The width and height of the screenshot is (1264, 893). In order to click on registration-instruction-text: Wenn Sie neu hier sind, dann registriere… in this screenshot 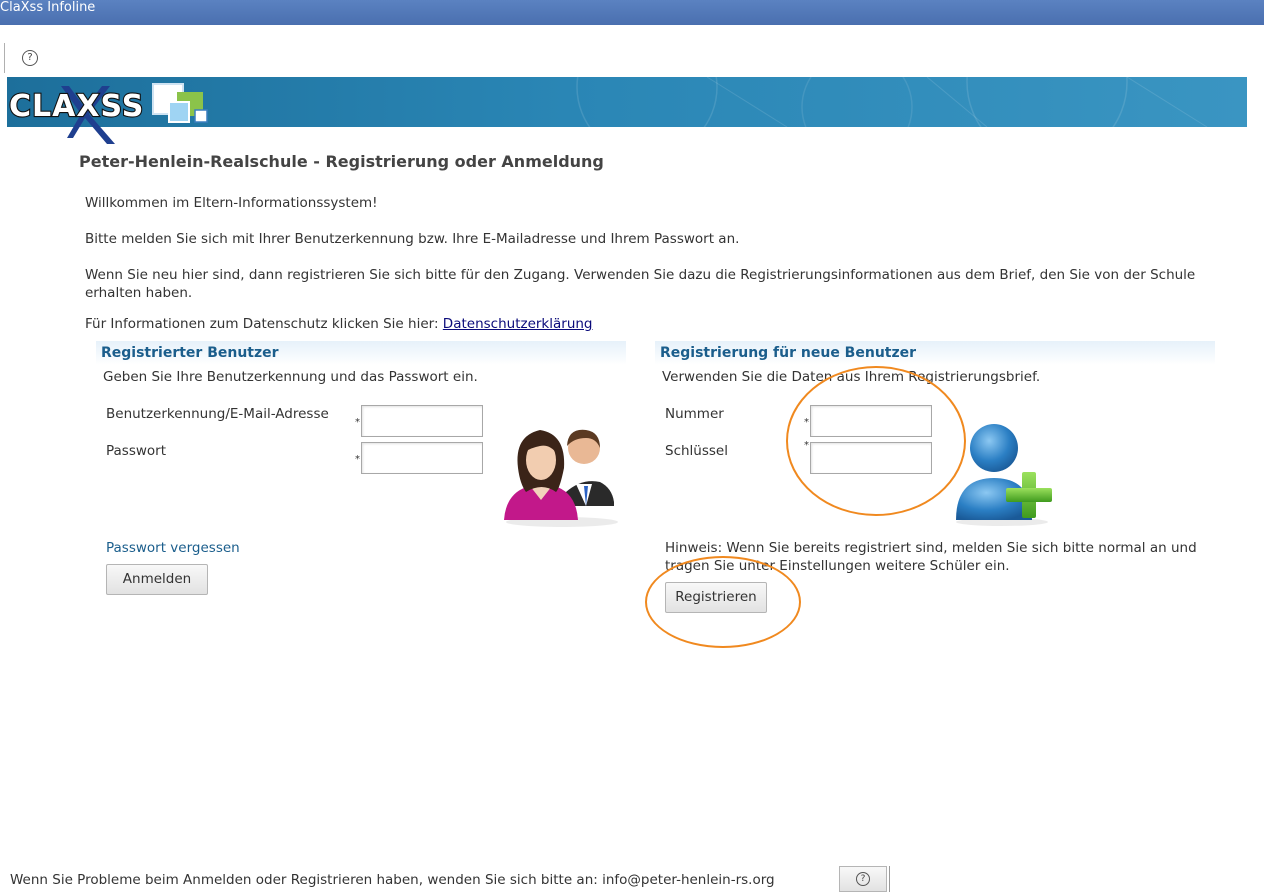, I will do `click(640, 284)`.